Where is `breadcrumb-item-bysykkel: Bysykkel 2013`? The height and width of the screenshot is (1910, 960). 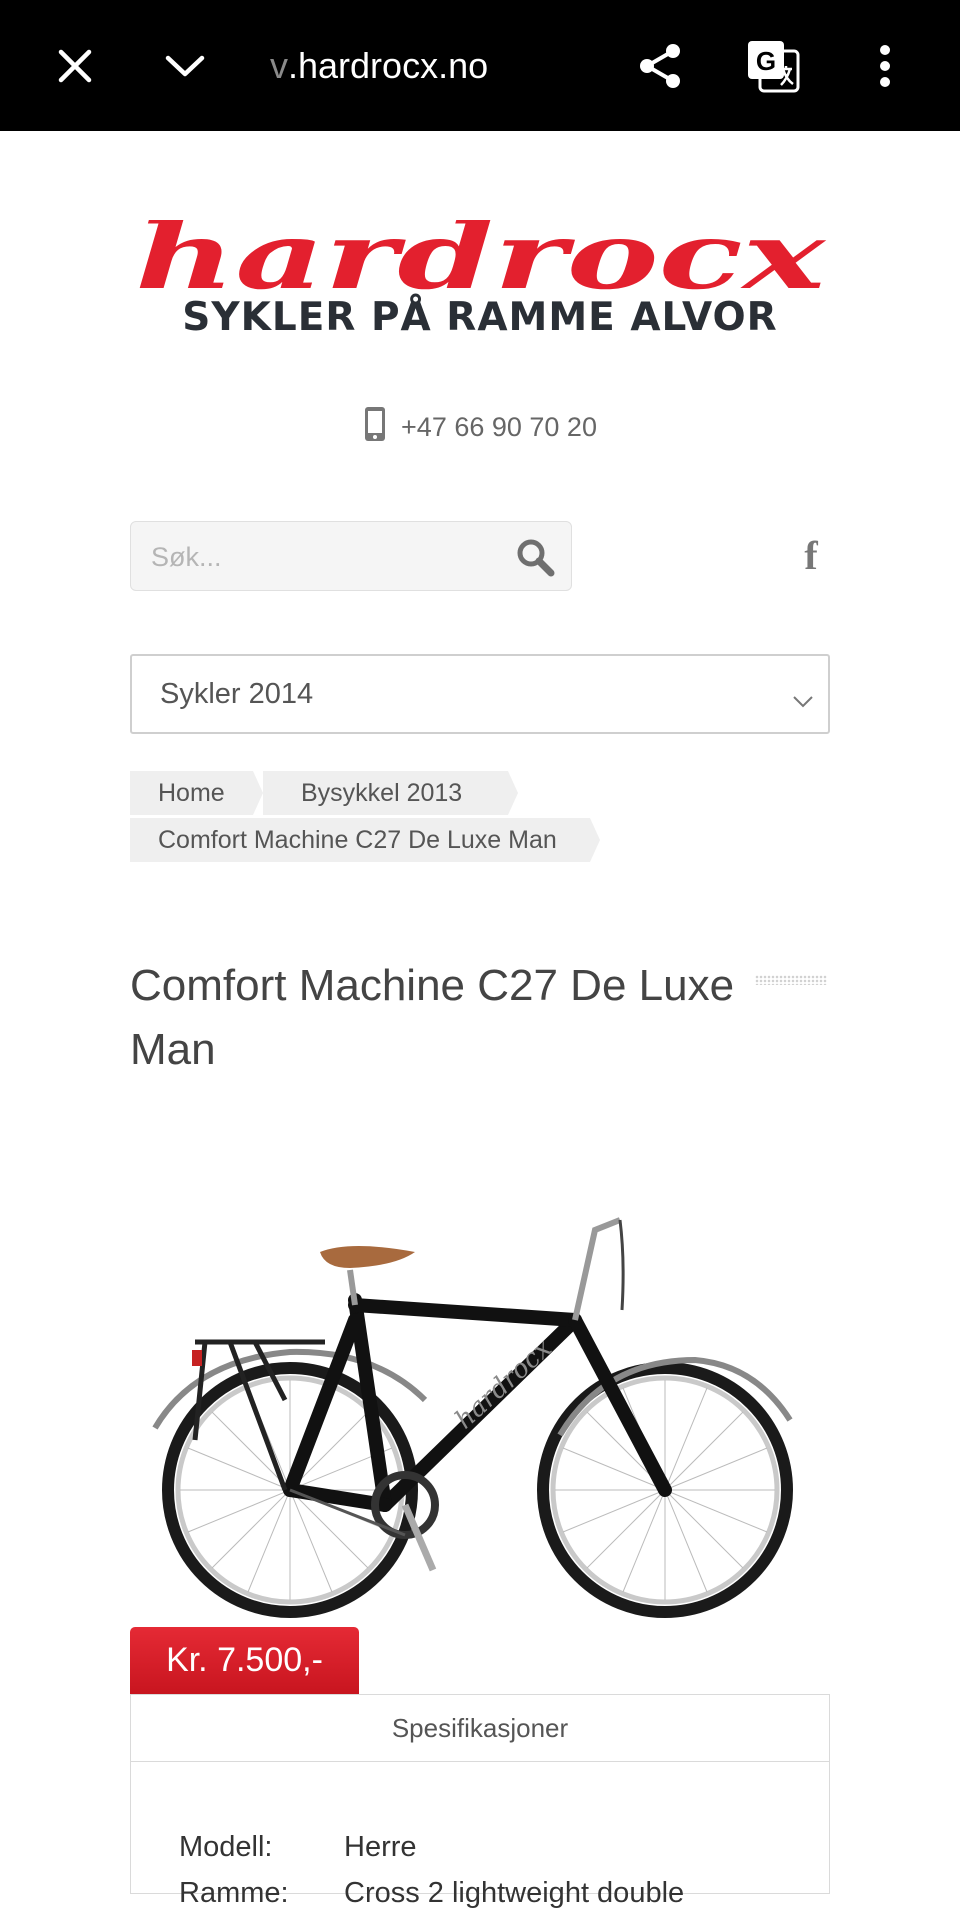
breadcrumb-item-bysykkel: Bysykkel 2013 is located at coordinates (390, 793).